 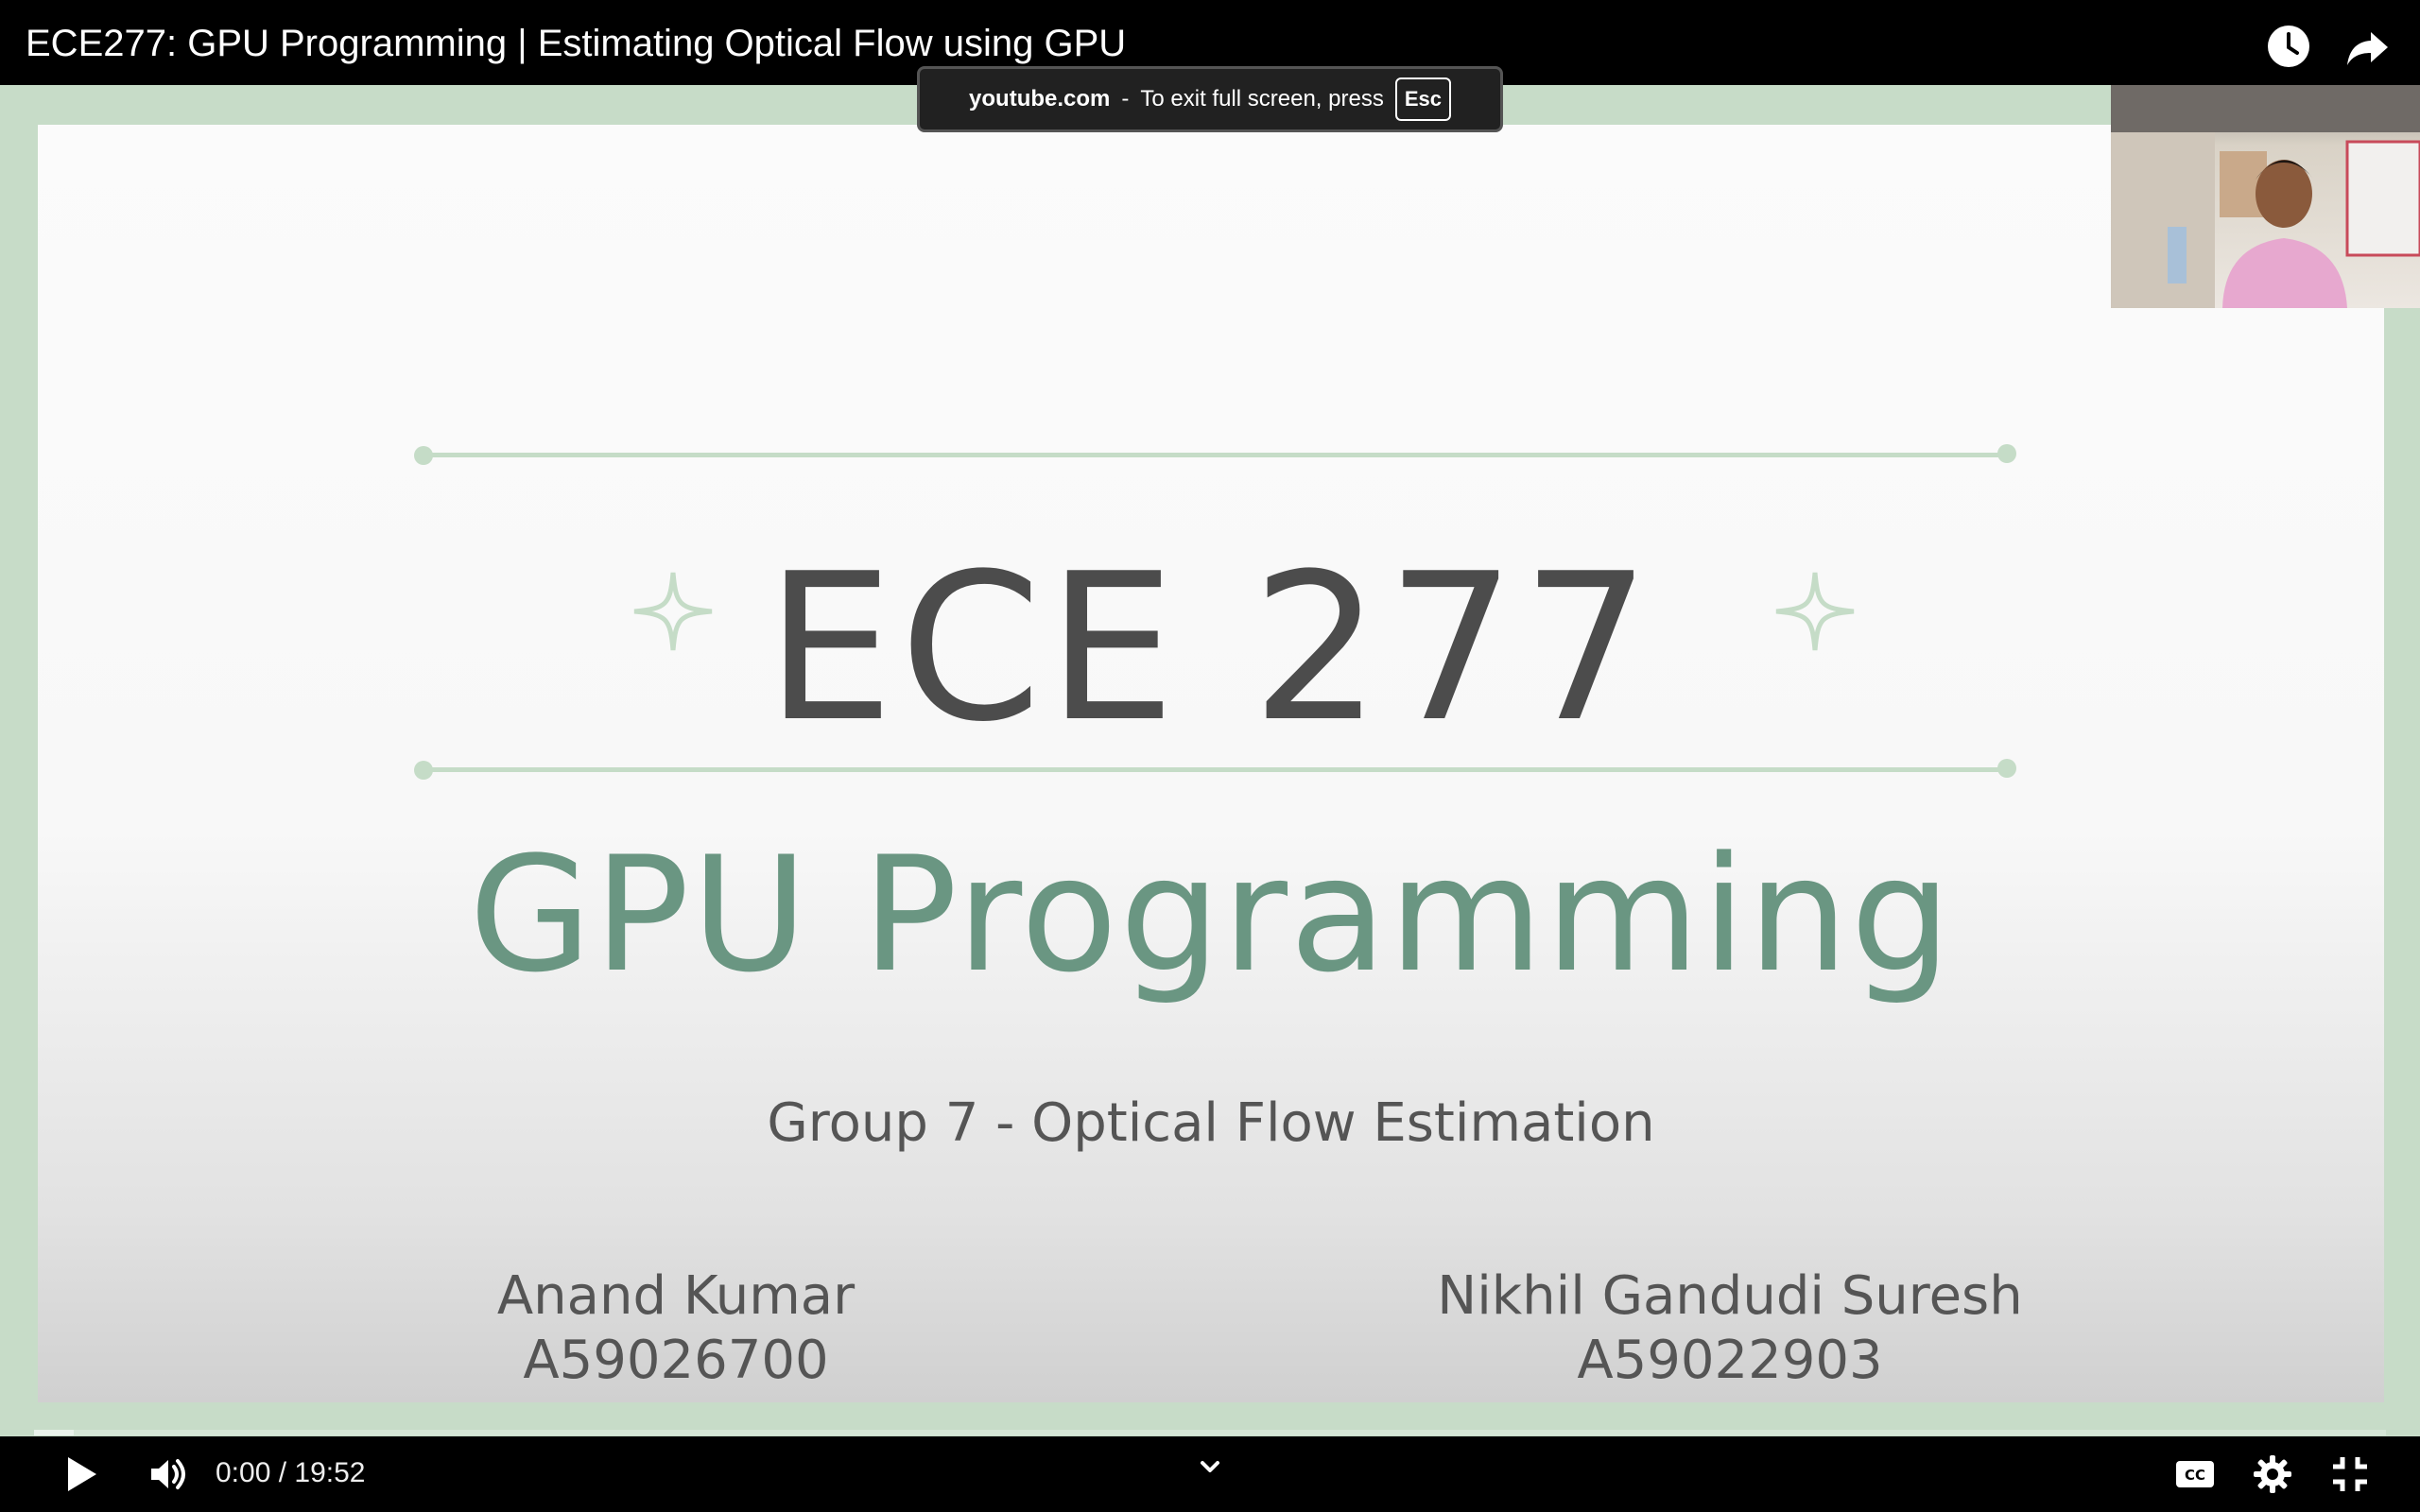 I want to click on toast-message: To exit full screen, press, so click(x=1262, y=99).